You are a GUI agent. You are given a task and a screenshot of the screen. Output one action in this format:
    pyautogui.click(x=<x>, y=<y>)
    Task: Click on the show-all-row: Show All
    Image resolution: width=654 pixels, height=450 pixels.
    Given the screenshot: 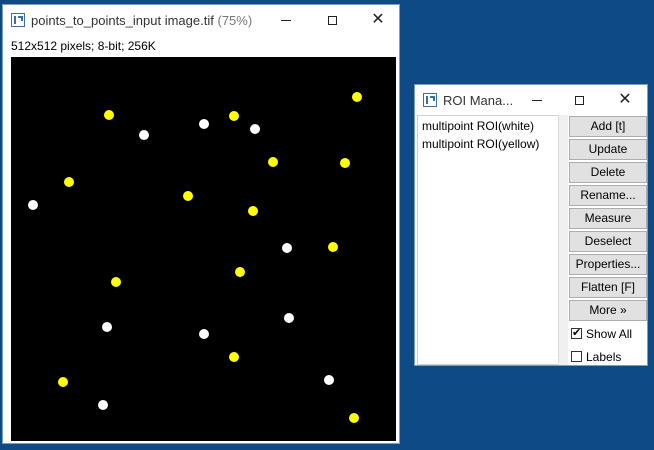 What is the action you would take?
    pyautogui.click(x=608, y=333)
    